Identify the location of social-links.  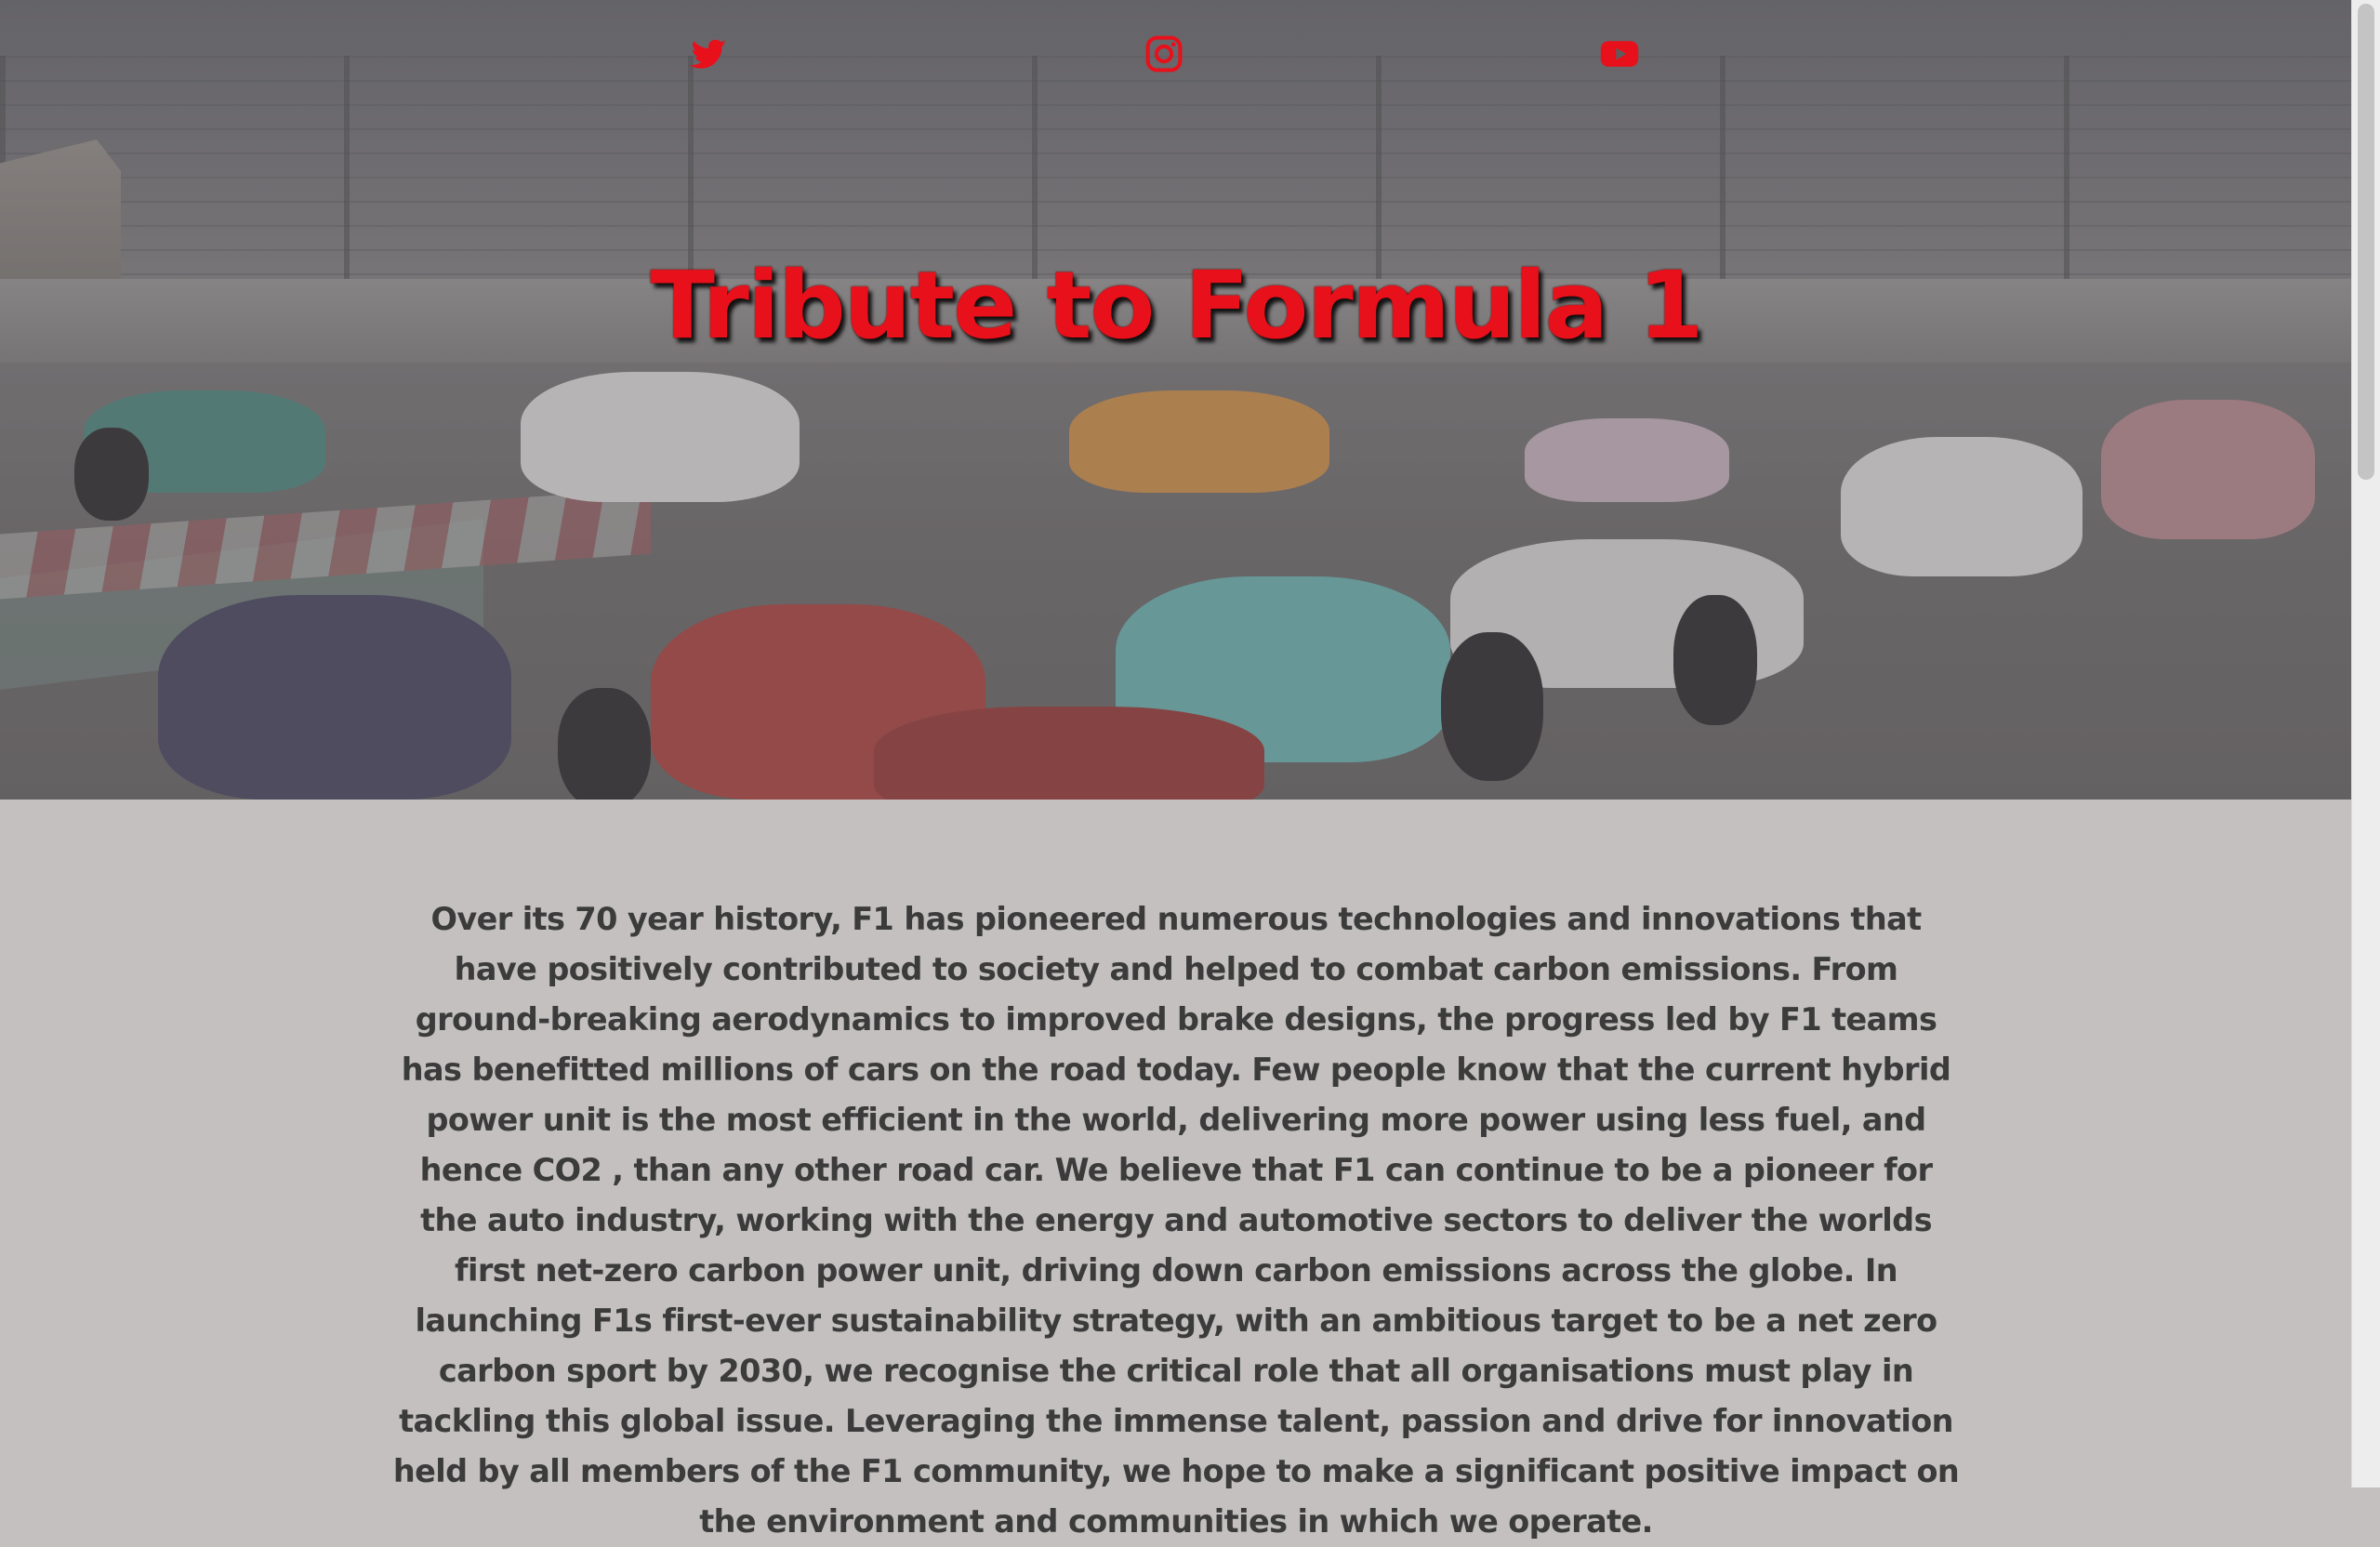
(1176, 61).